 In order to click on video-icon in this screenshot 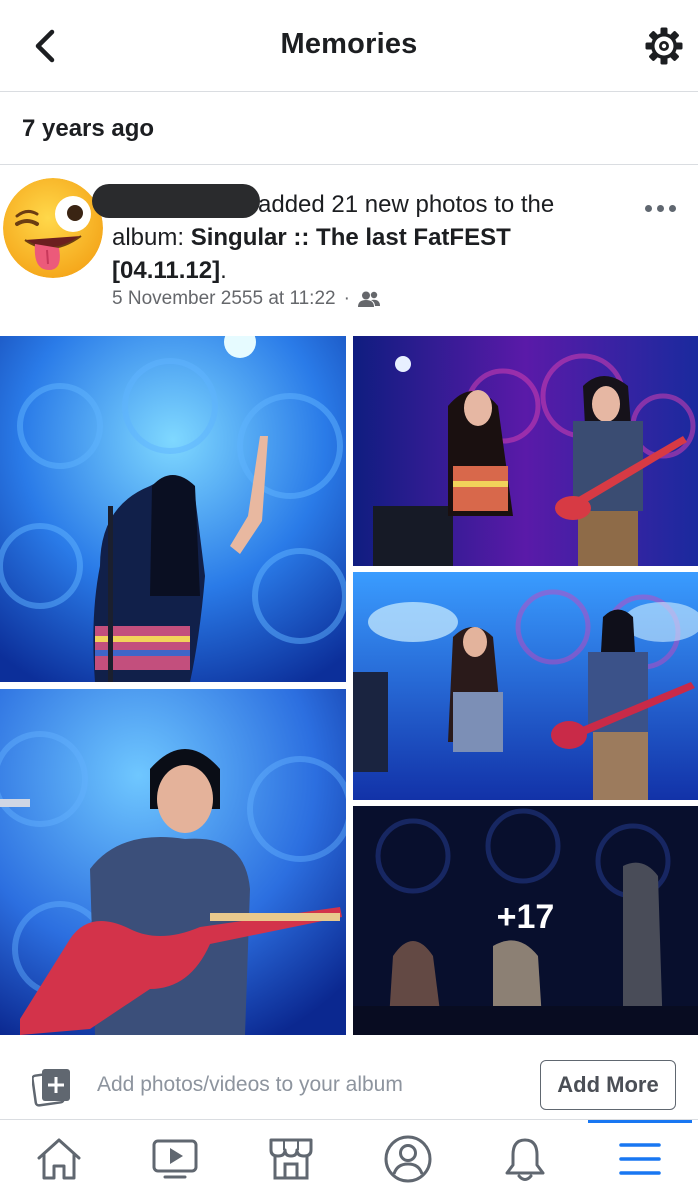, I will do `click(175, 1159)`.